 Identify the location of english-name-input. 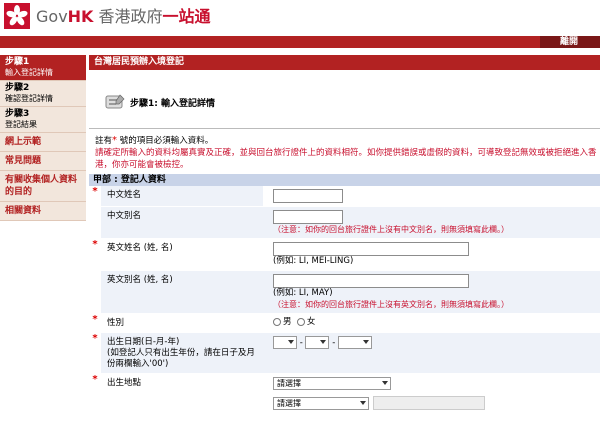
(371, 249).